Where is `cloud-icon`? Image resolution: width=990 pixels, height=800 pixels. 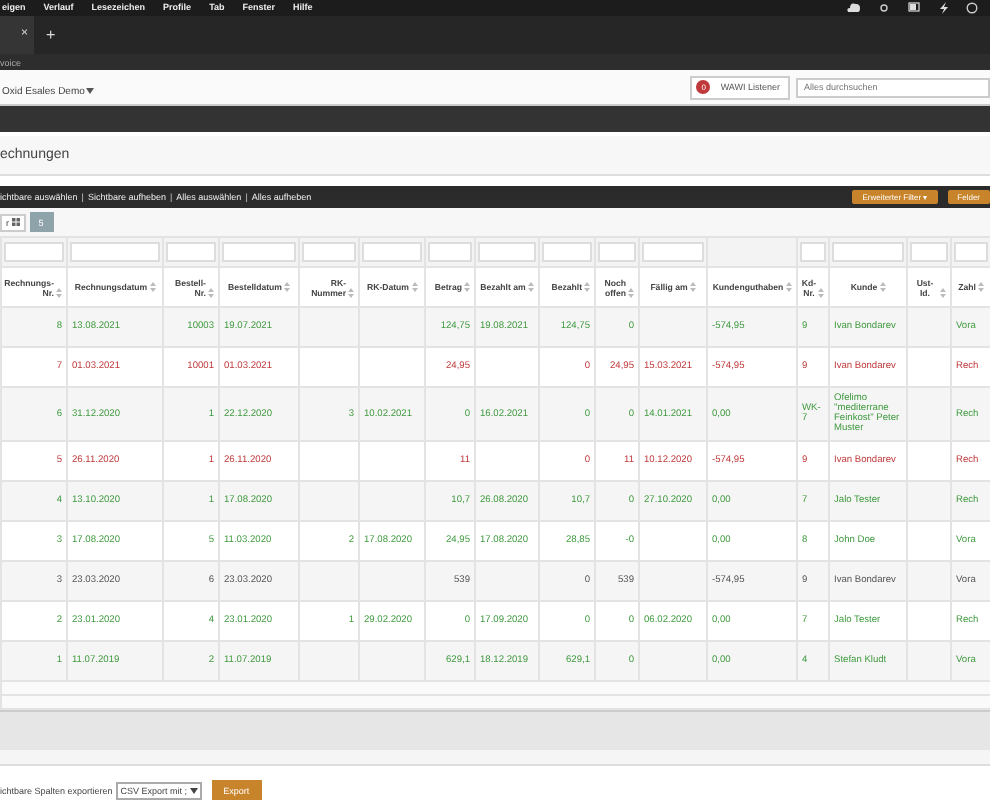
cloud-icon is located at coordinates (853, 7).